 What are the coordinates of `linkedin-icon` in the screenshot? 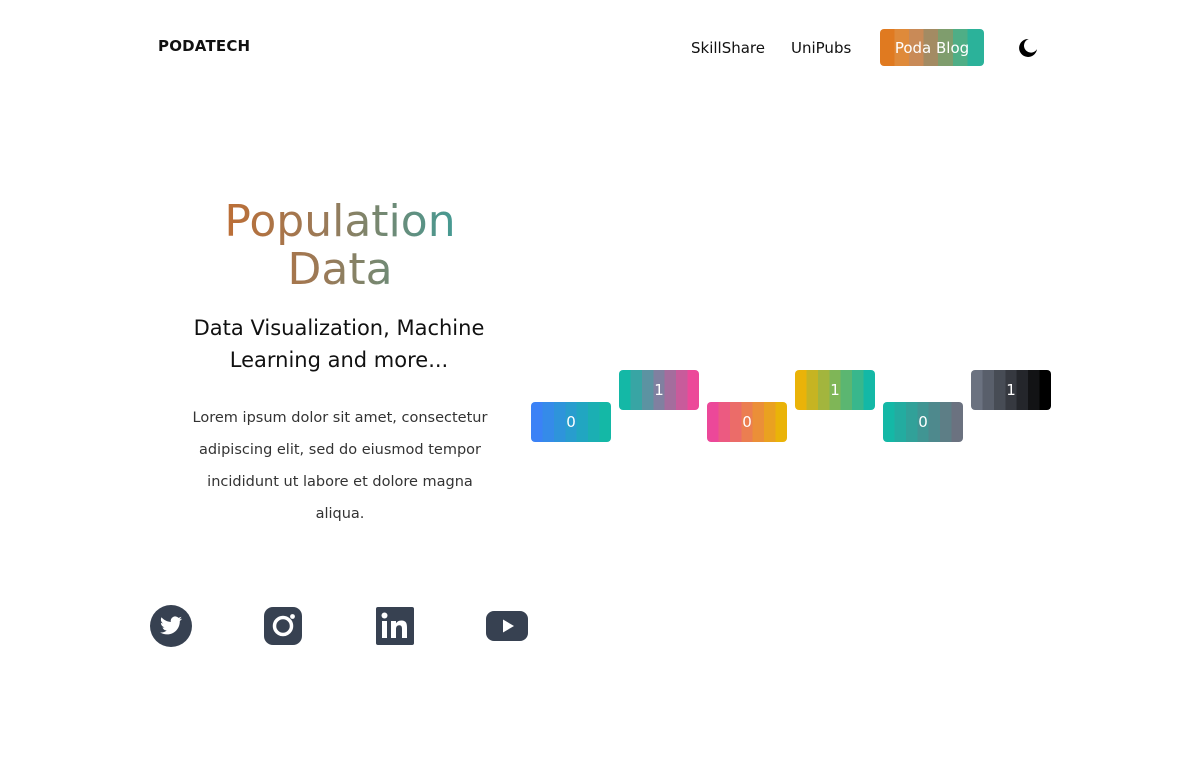 It's located at (395, 626).